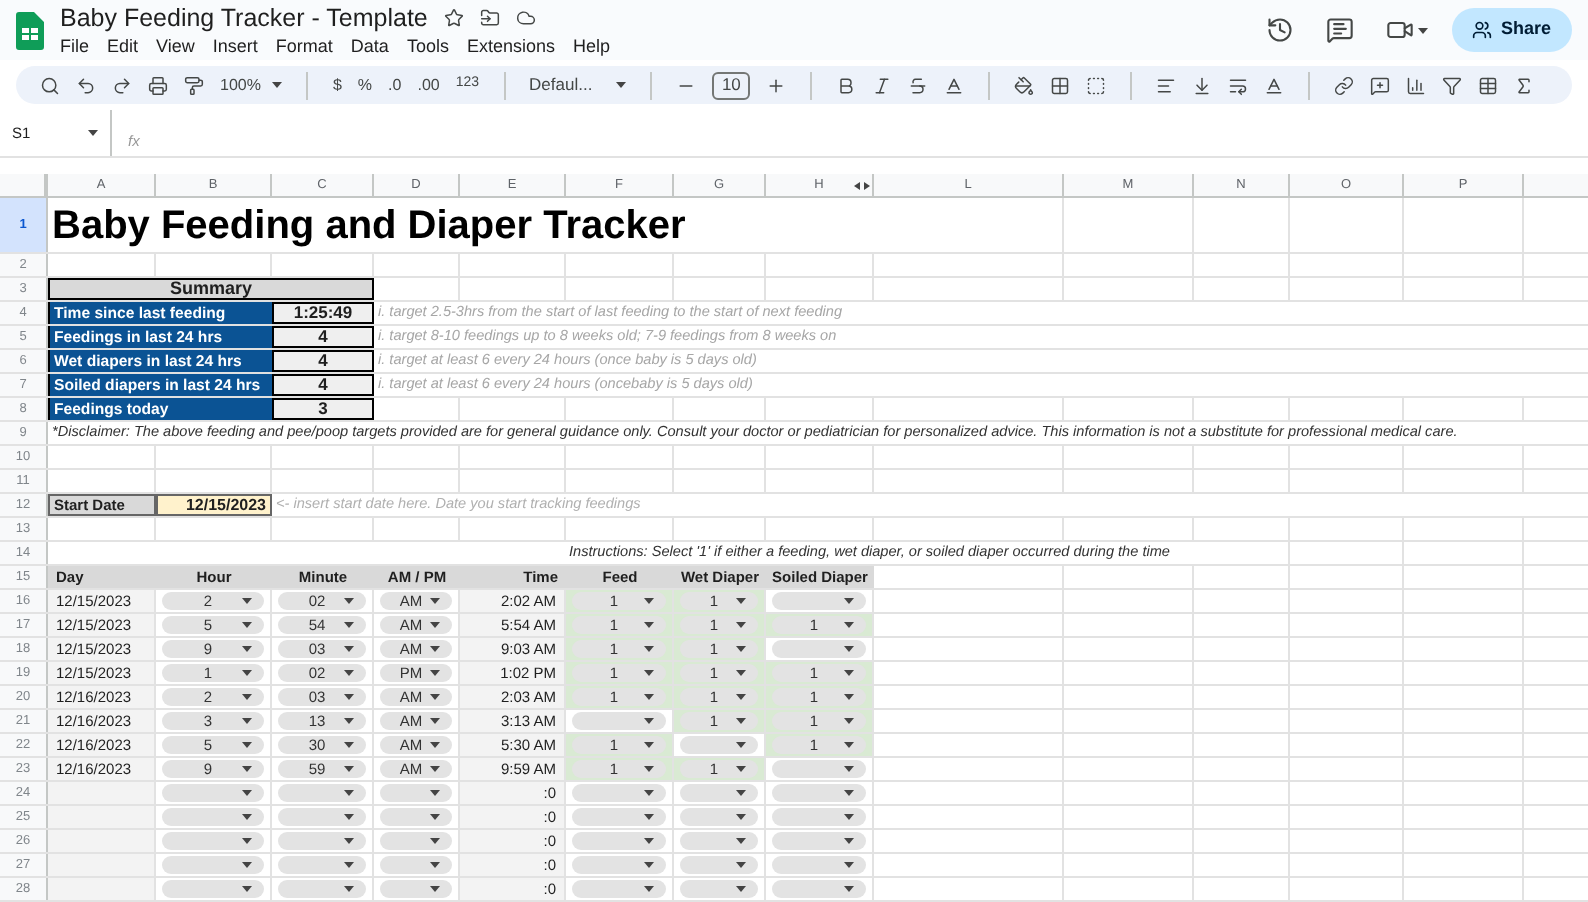  Describe the element at coordinates (591, 46) in the screenshot. I see `menu-item: Help` at that location.